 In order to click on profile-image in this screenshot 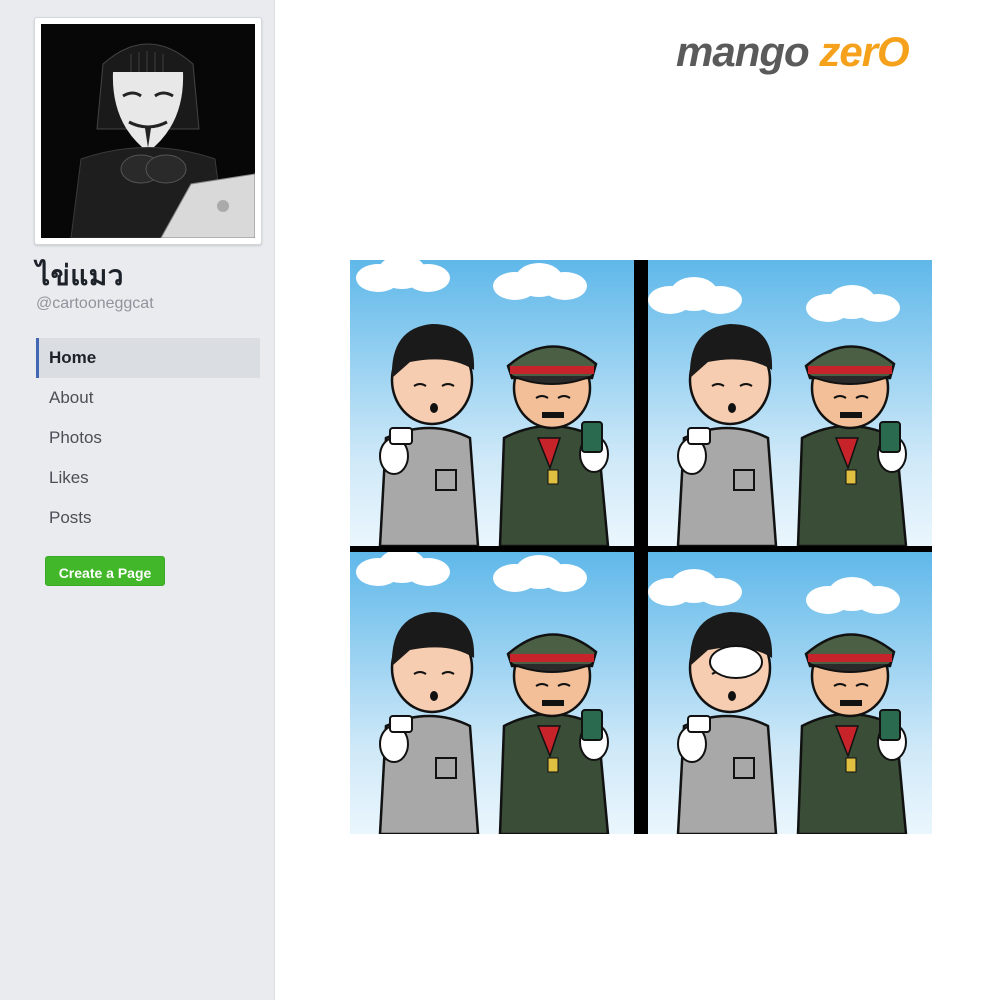, I will do `click(148, 131)`.